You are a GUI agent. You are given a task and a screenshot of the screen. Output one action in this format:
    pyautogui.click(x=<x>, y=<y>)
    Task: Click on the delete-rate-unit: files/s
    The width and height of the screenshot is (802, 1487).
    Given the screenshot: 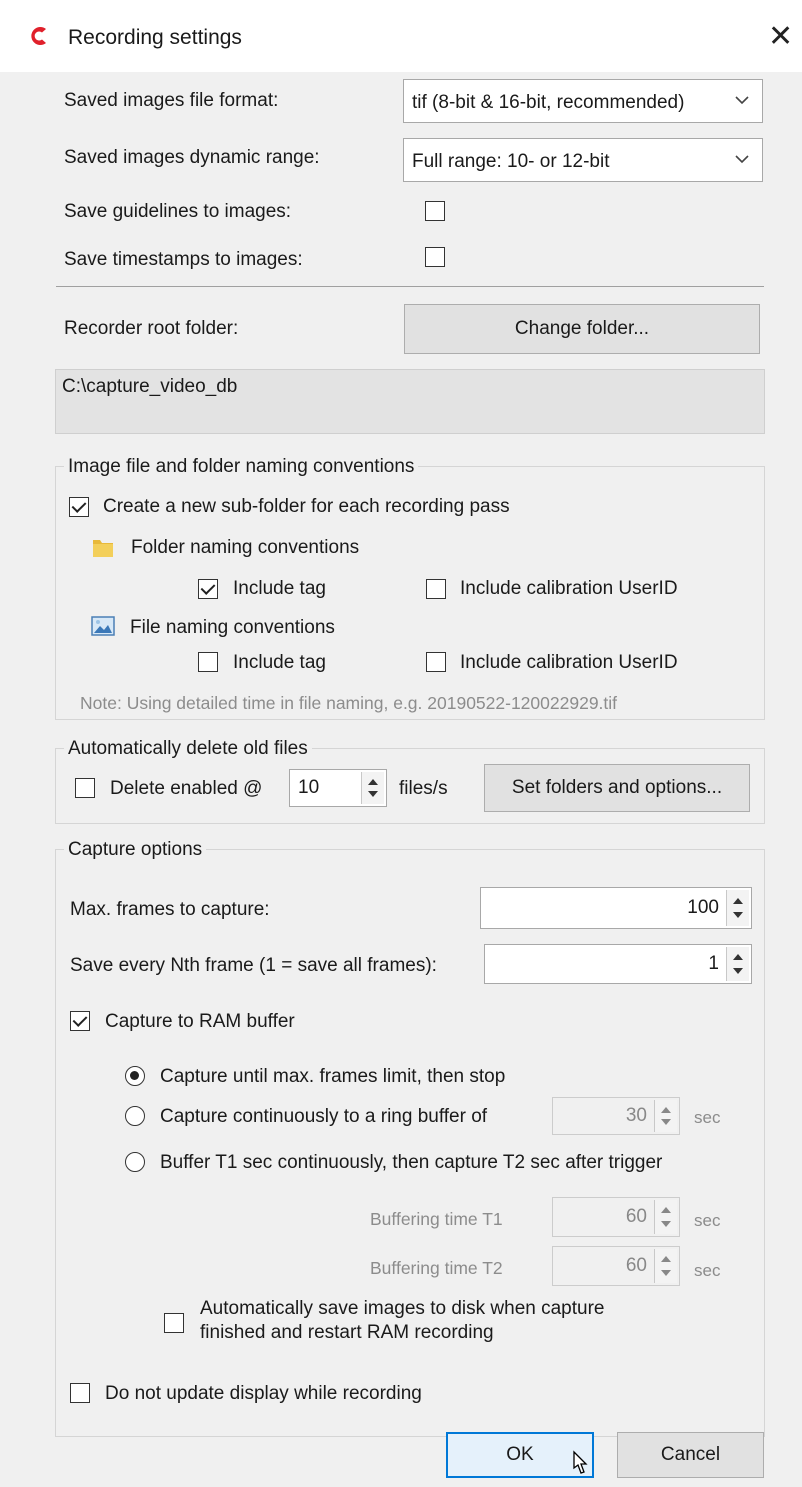 What is the action you would take?
    pyautogui.click(x=423, y=788)
    